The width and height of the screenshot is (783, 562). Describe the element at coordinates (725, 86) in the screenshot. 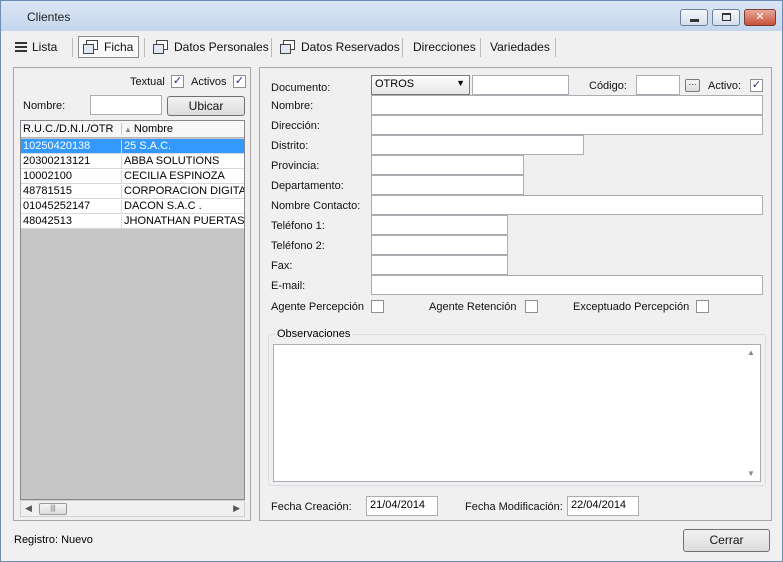

I see `activo-label: Activo:` at that location.